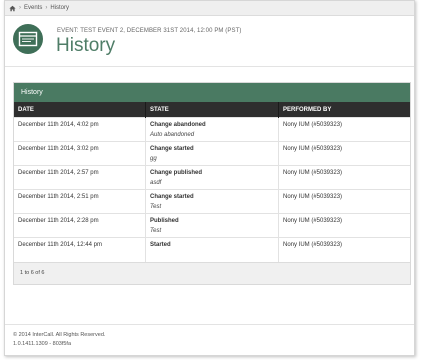  What do you see at coordinates (212, 110) in the screenshot?
I see `column-header-state: STATE` at bounding box center [212, 110].